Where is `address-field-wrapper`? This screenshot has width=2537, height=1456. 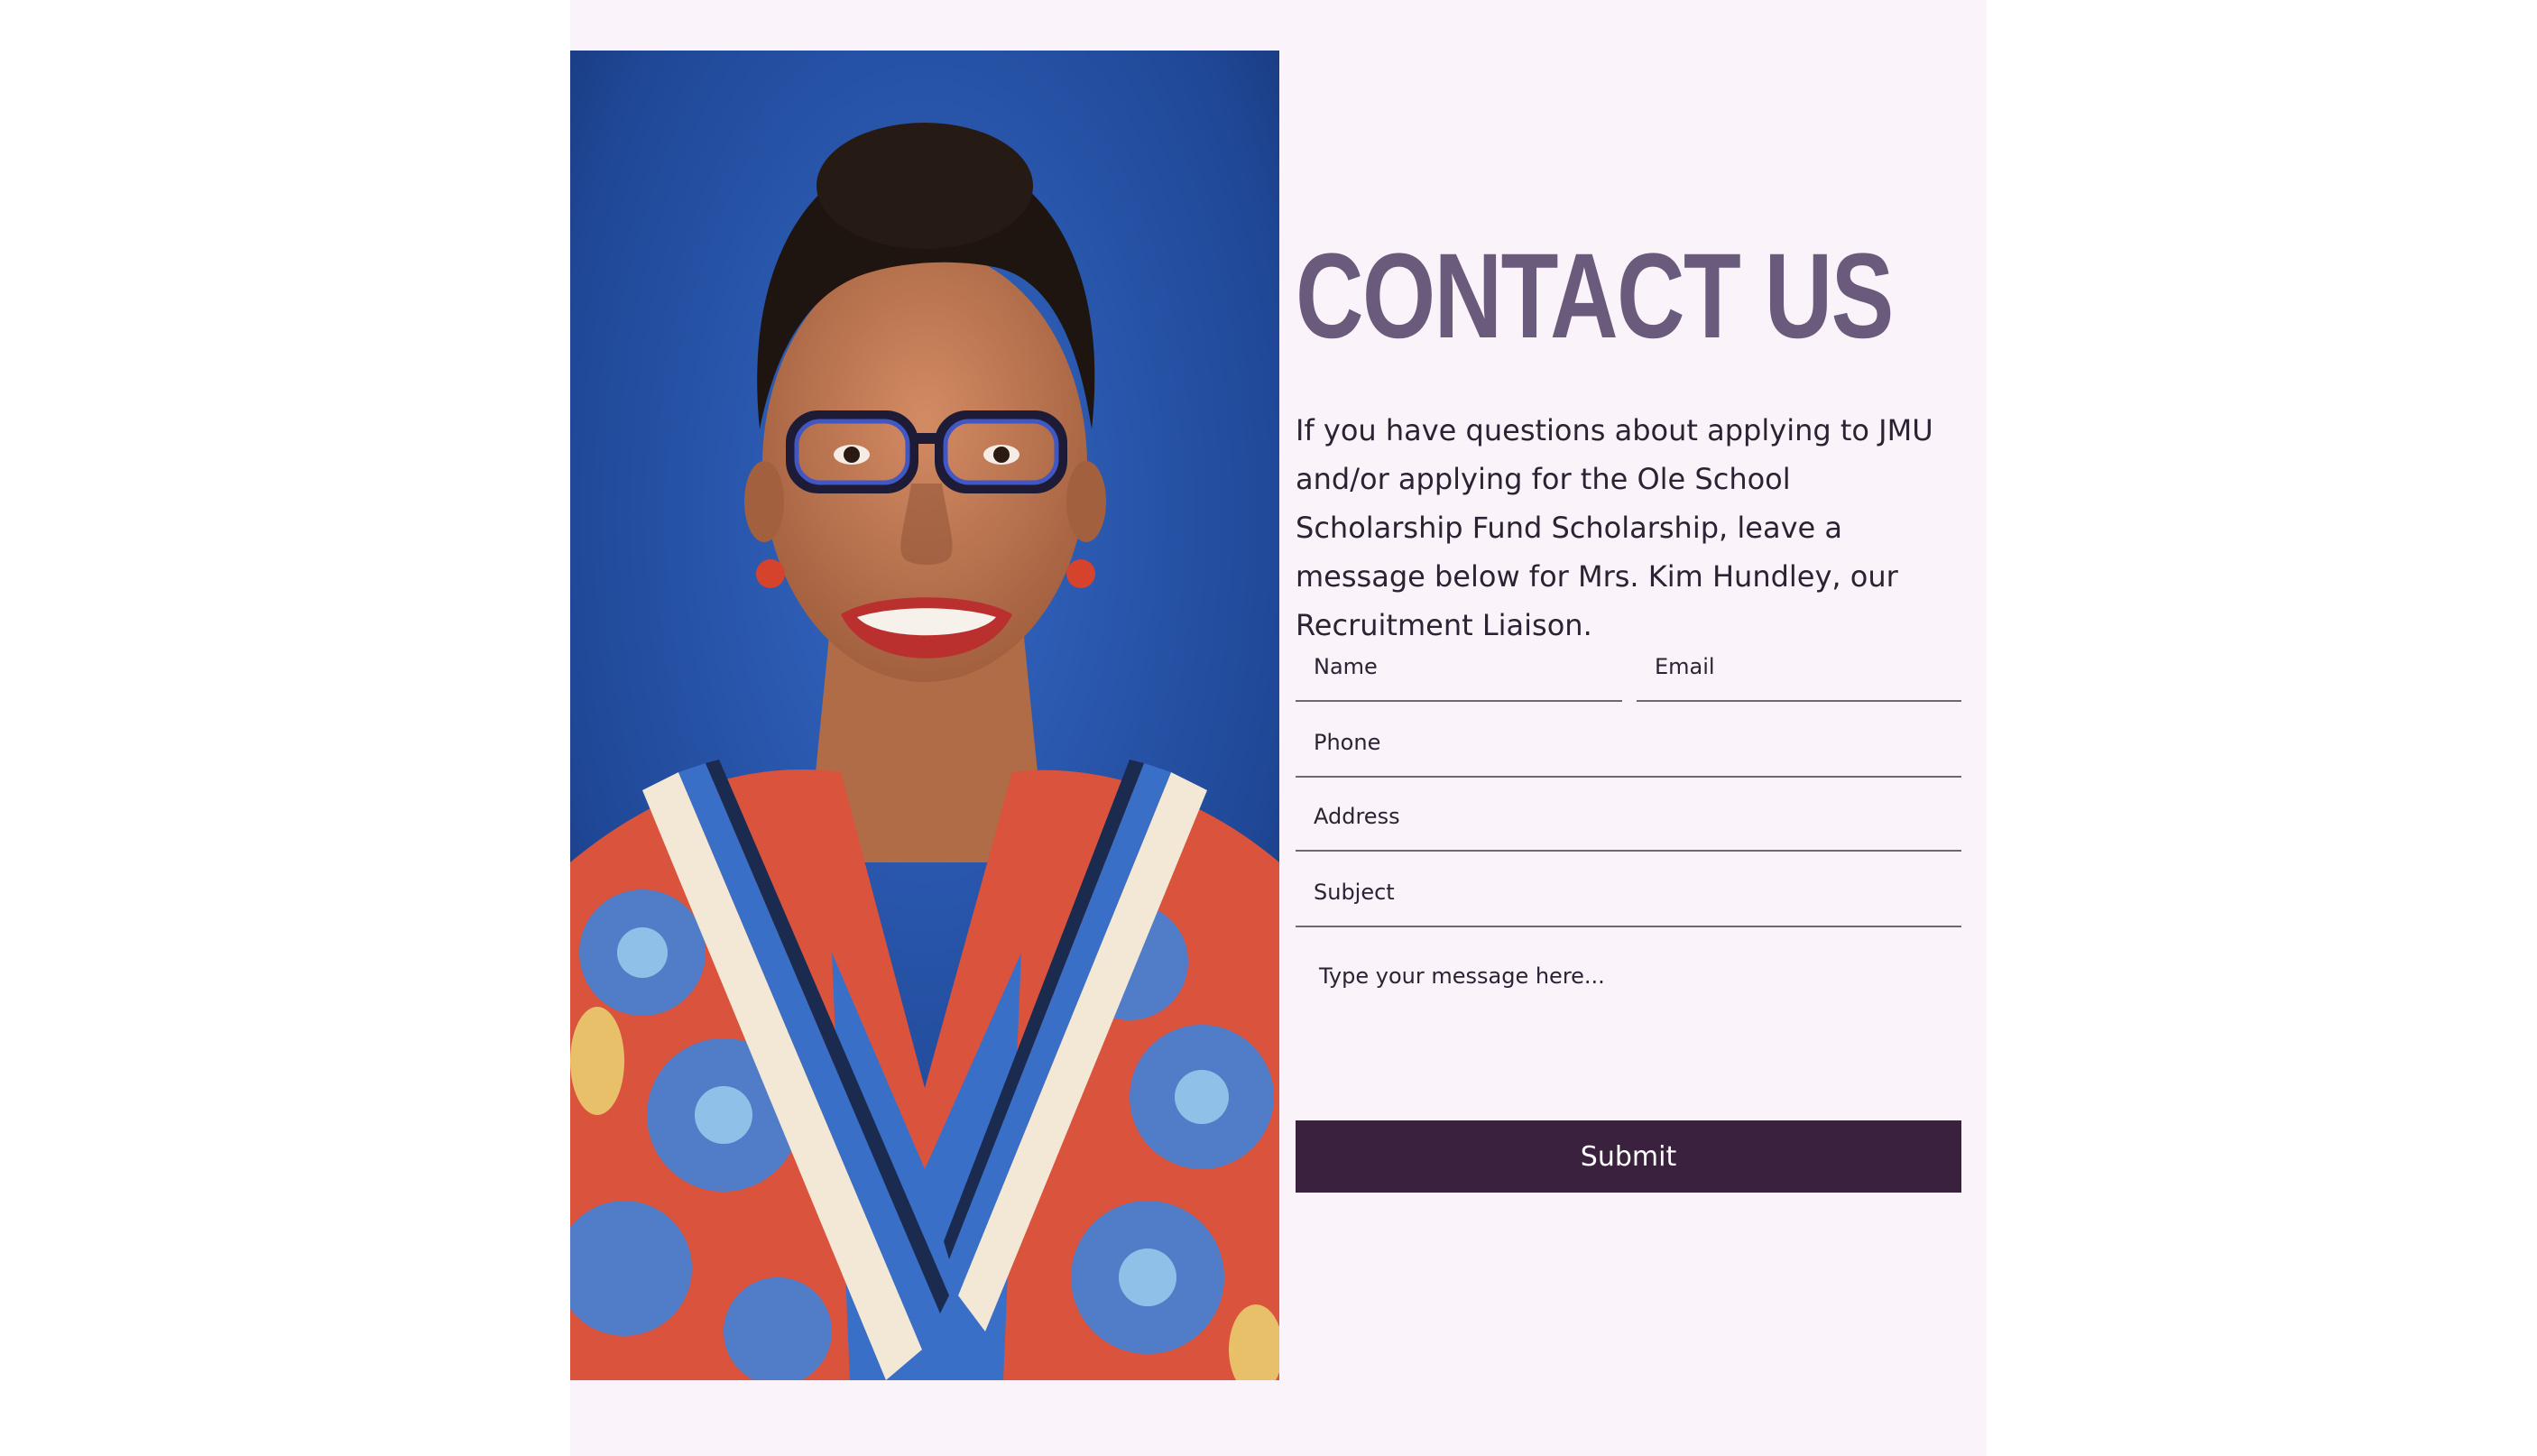
address-field-wrapper is located at coordinates (1629, 818).